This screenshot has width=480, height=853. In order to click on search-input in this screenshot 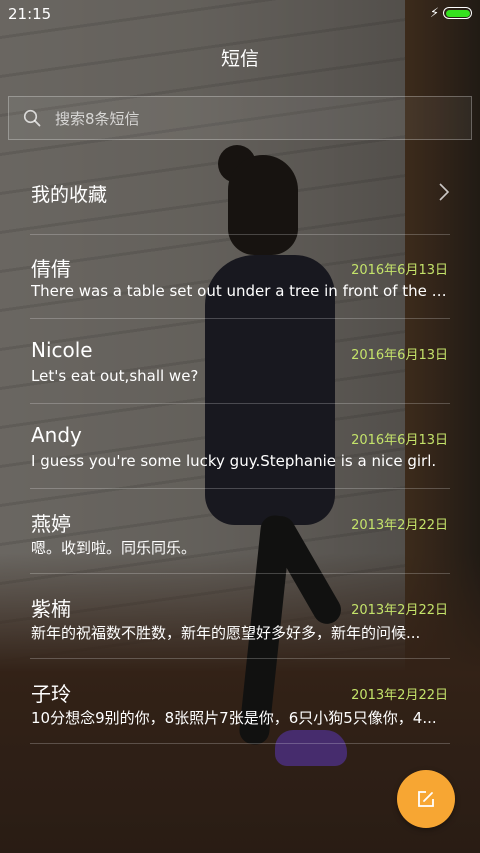, I will do `click(255, 119)`.